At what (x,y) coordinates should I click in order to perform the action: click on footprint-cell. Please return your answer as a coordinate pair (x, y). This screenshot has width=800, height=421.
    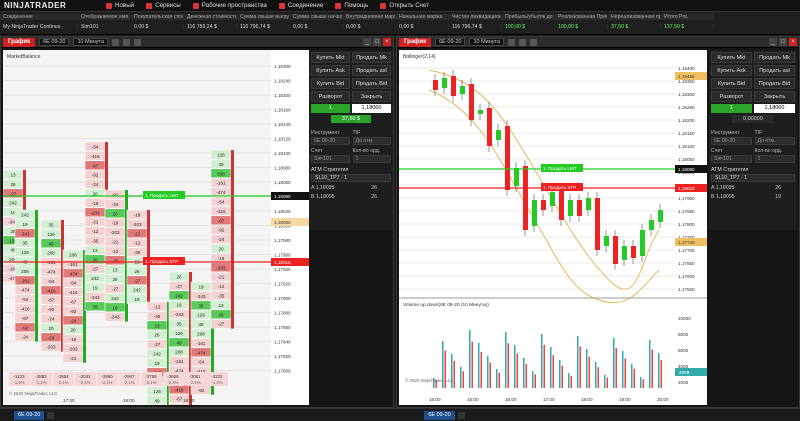
    Looking at the image, I should click on (179, 404).